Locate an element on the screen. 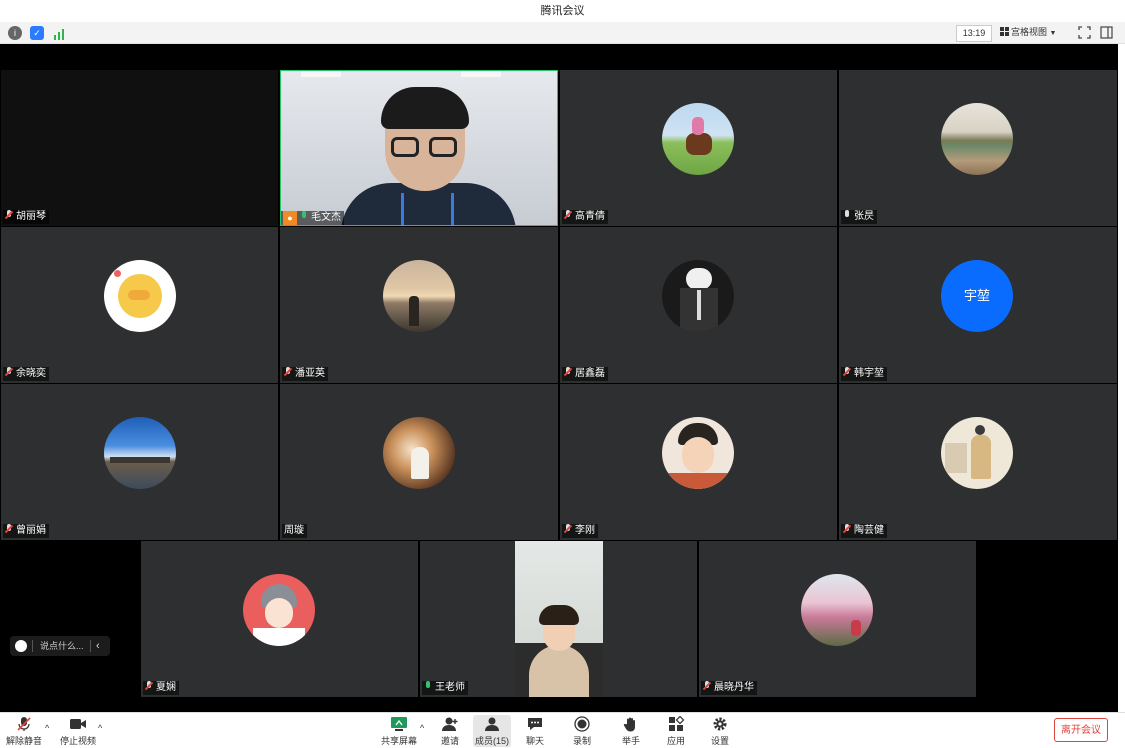 The height and width of the screenshot is (748, 1125). participant-tile: 潘亚英 is located at coordinates (419, 305).